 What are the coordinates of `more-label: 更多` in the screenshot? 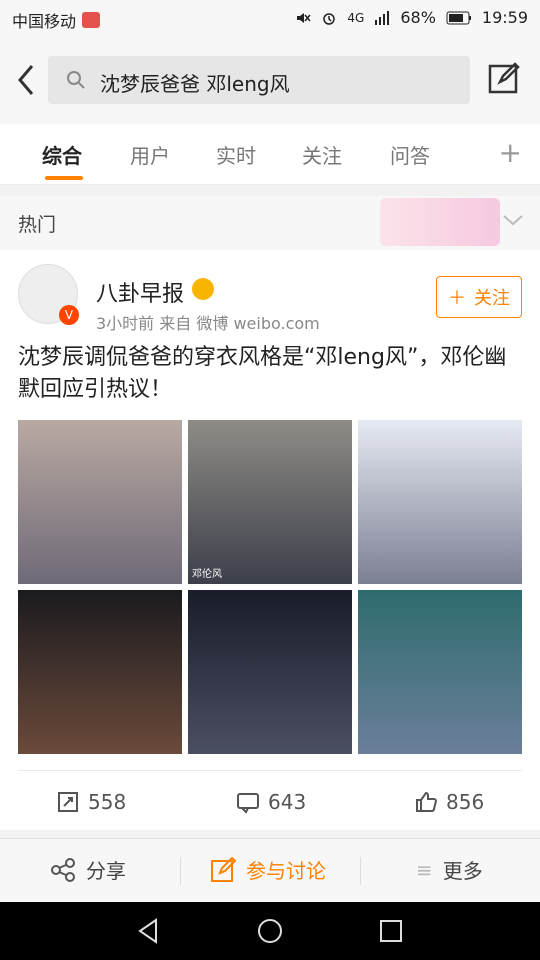 It's located at (462, 871).